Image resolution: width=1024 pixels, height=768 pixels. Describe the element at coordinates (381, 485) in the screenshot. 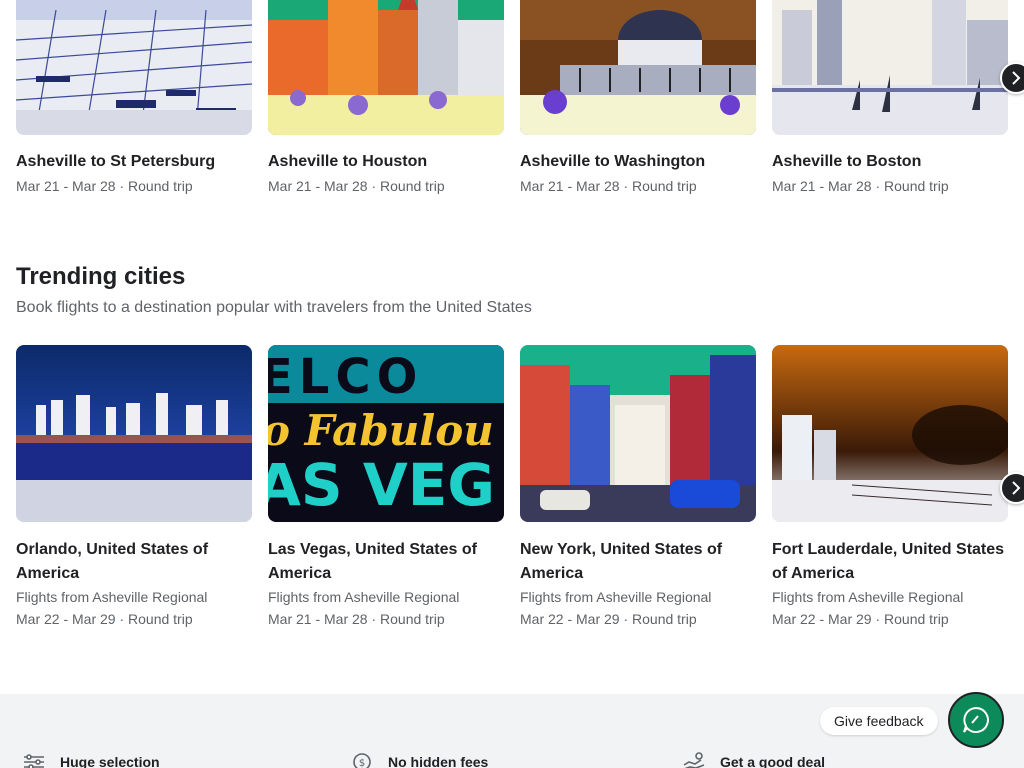

I see `sign-text-vegas: AS VEG` at that location.